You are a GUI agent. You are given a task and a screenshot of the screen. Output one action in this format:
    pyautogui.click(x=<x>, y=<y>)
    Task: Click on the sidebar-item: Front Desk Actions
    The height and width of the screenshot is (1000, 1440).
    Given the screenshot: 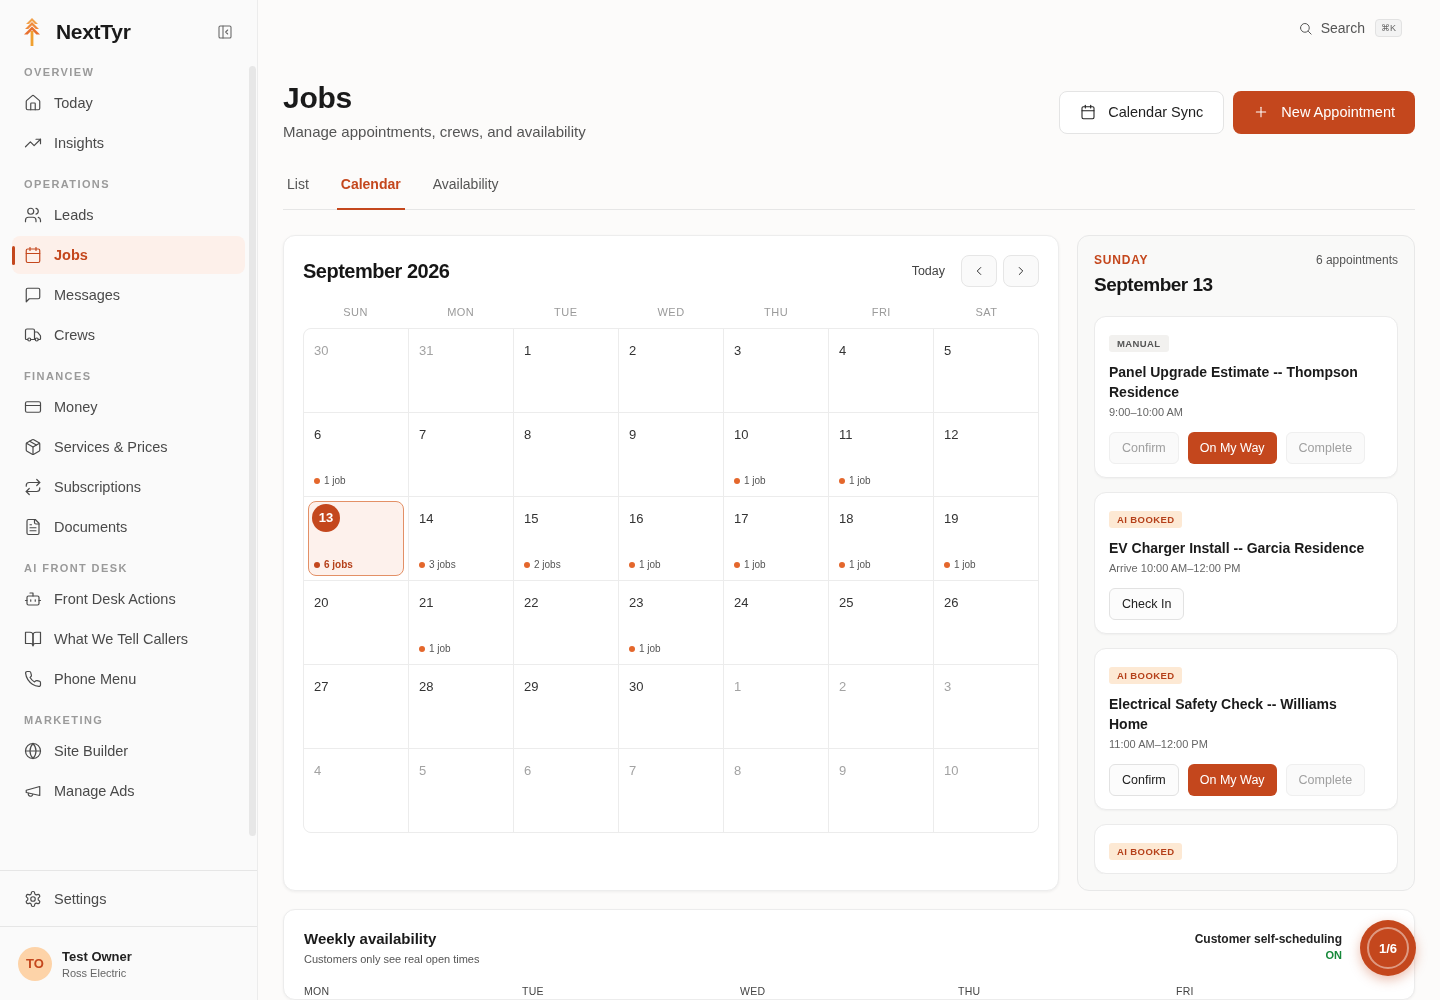 What is the action you would take?
    pyautogui.click(x=128, y=599)
    